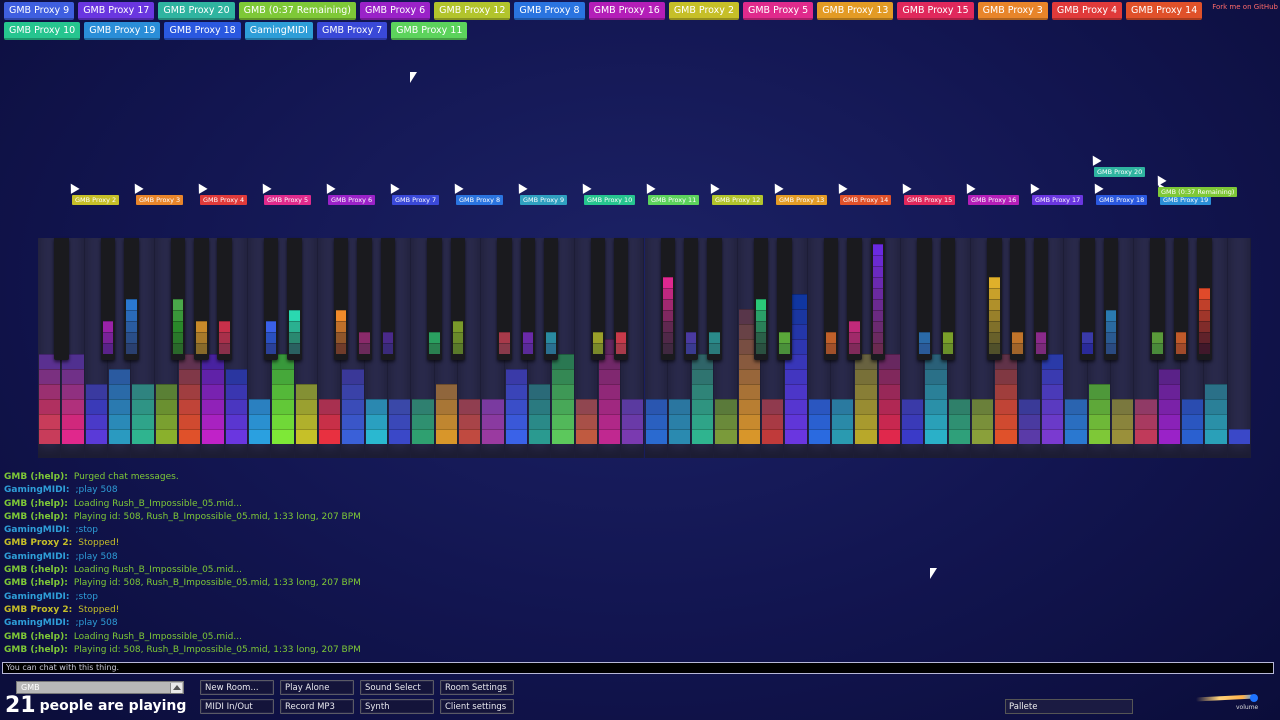 The height and width of the screenshot is (720, 1280). I want to click on participant-tag: GMB (0:37 Remaining), so click(297, 11).